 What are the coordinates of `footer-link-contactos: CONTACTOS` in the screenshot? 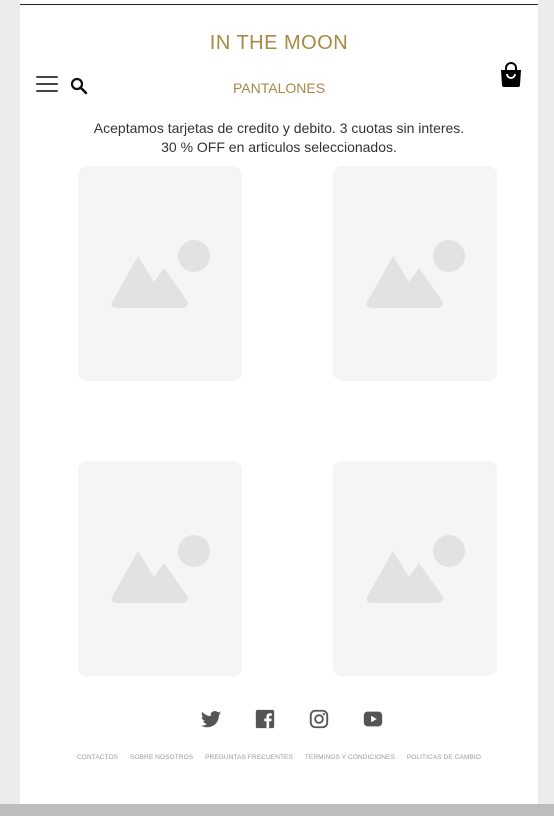 It's located at (97, 757).